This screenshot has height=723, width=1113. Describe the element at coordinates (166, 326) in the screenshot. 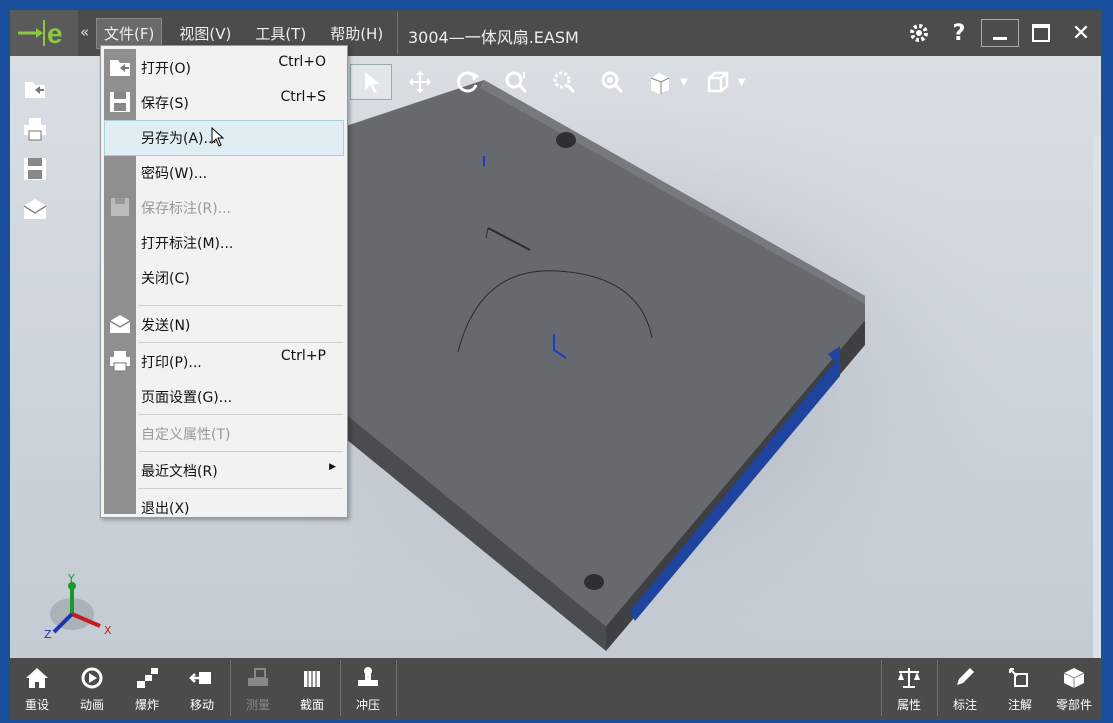

I see `menu-item-label: 发送(N)` at that location.